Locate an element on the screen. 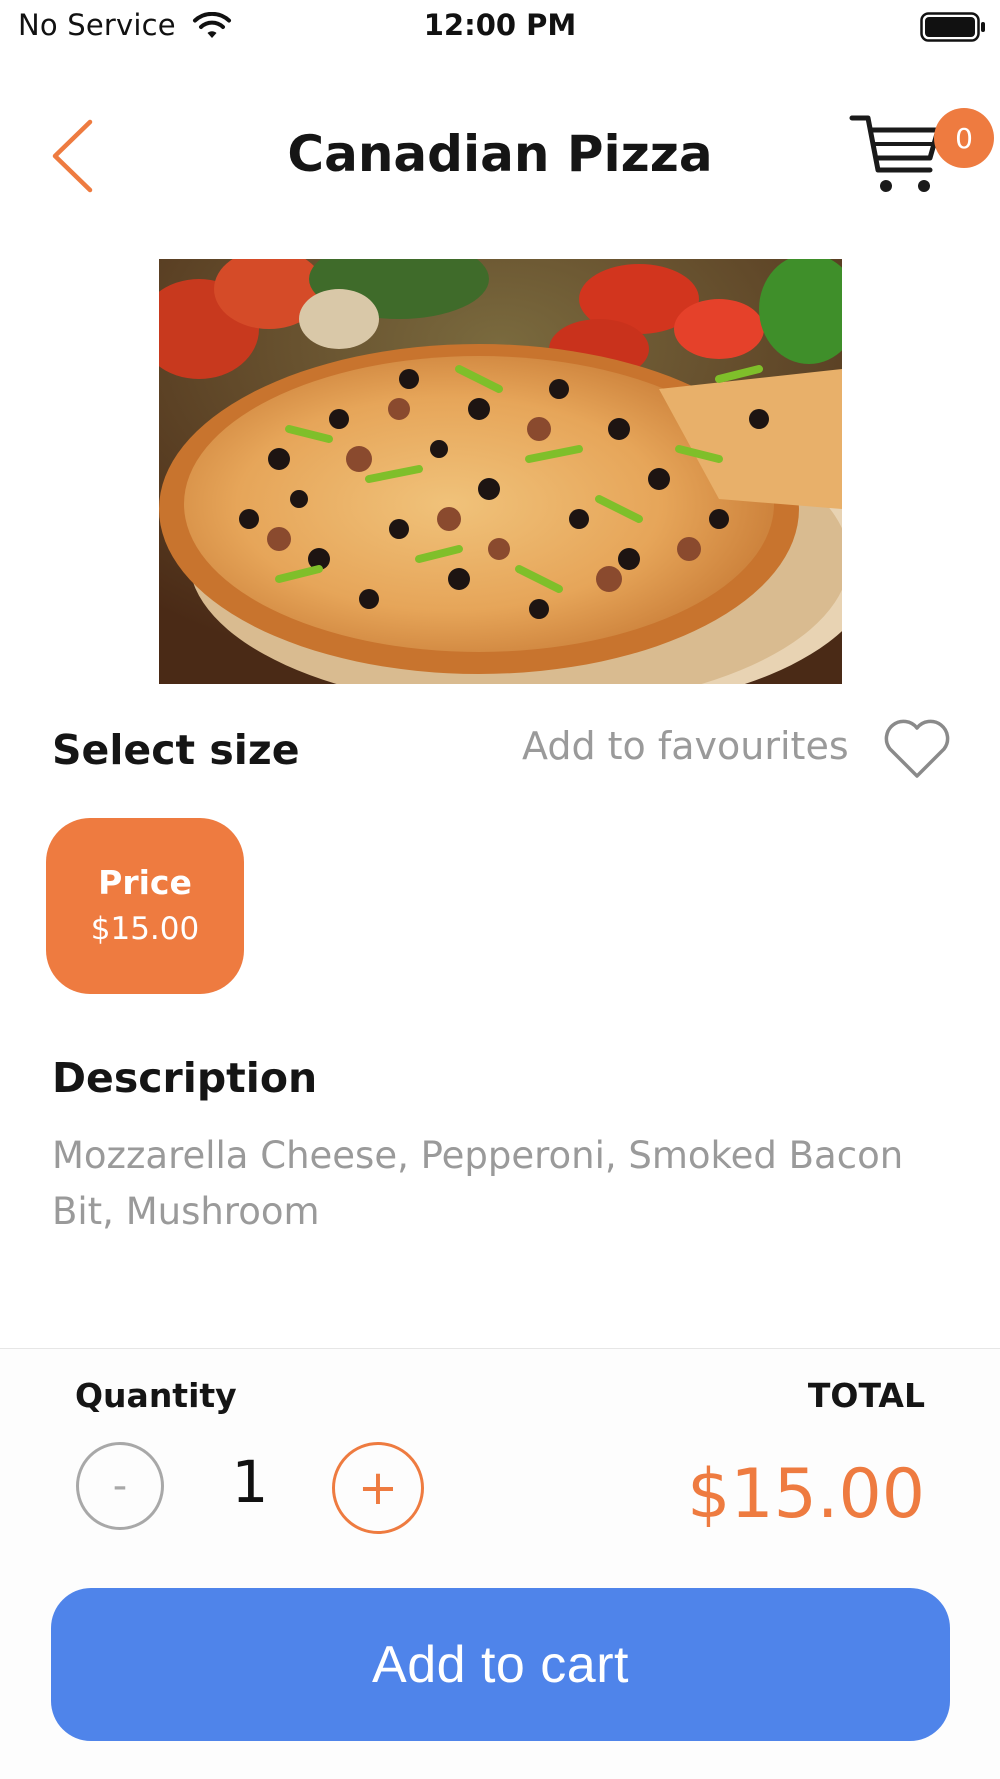 Image resolution: width=1000 pixels, height=1779 pixels. size-option-price: $15.00 is located at coordinates (145, 929).